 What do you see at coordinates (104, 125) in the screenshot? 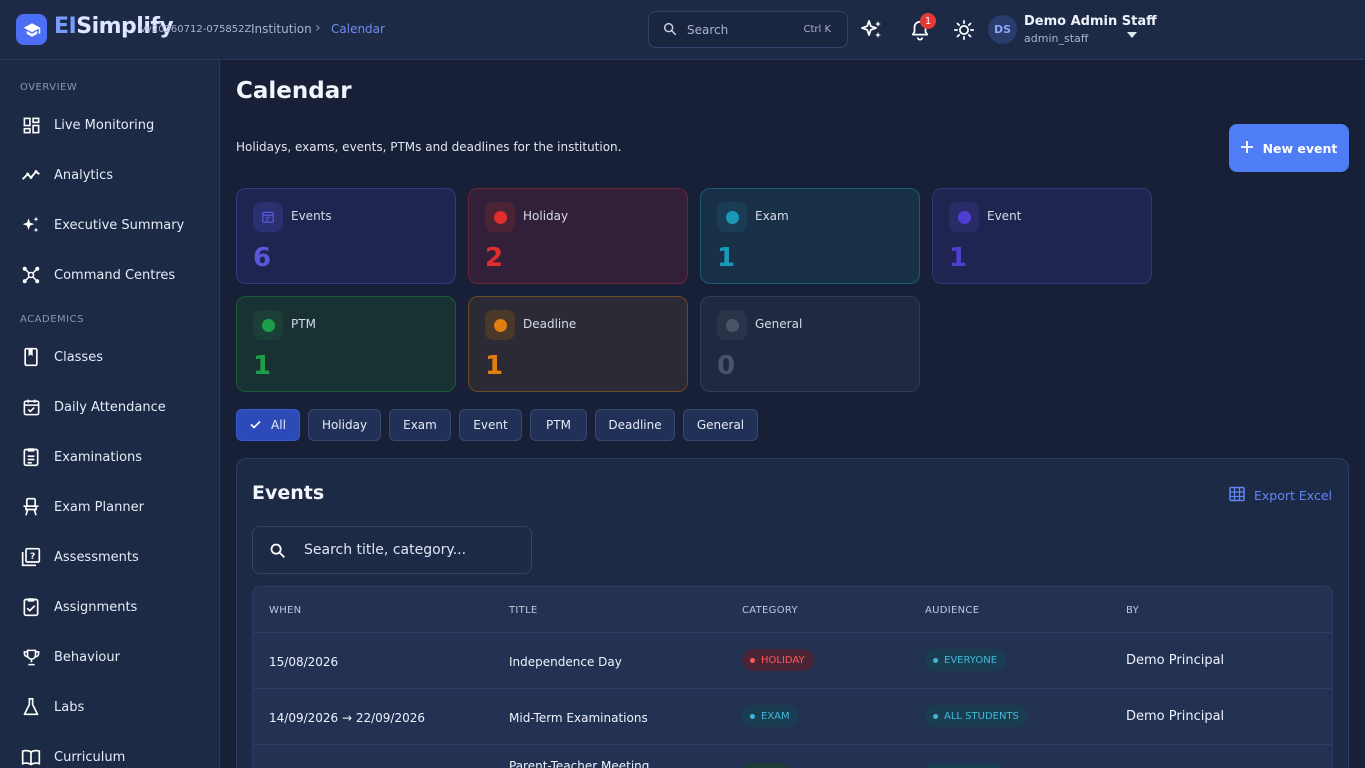
I see `sidebar-item-label: Live Monitoring` at bounding box center [104, 125].